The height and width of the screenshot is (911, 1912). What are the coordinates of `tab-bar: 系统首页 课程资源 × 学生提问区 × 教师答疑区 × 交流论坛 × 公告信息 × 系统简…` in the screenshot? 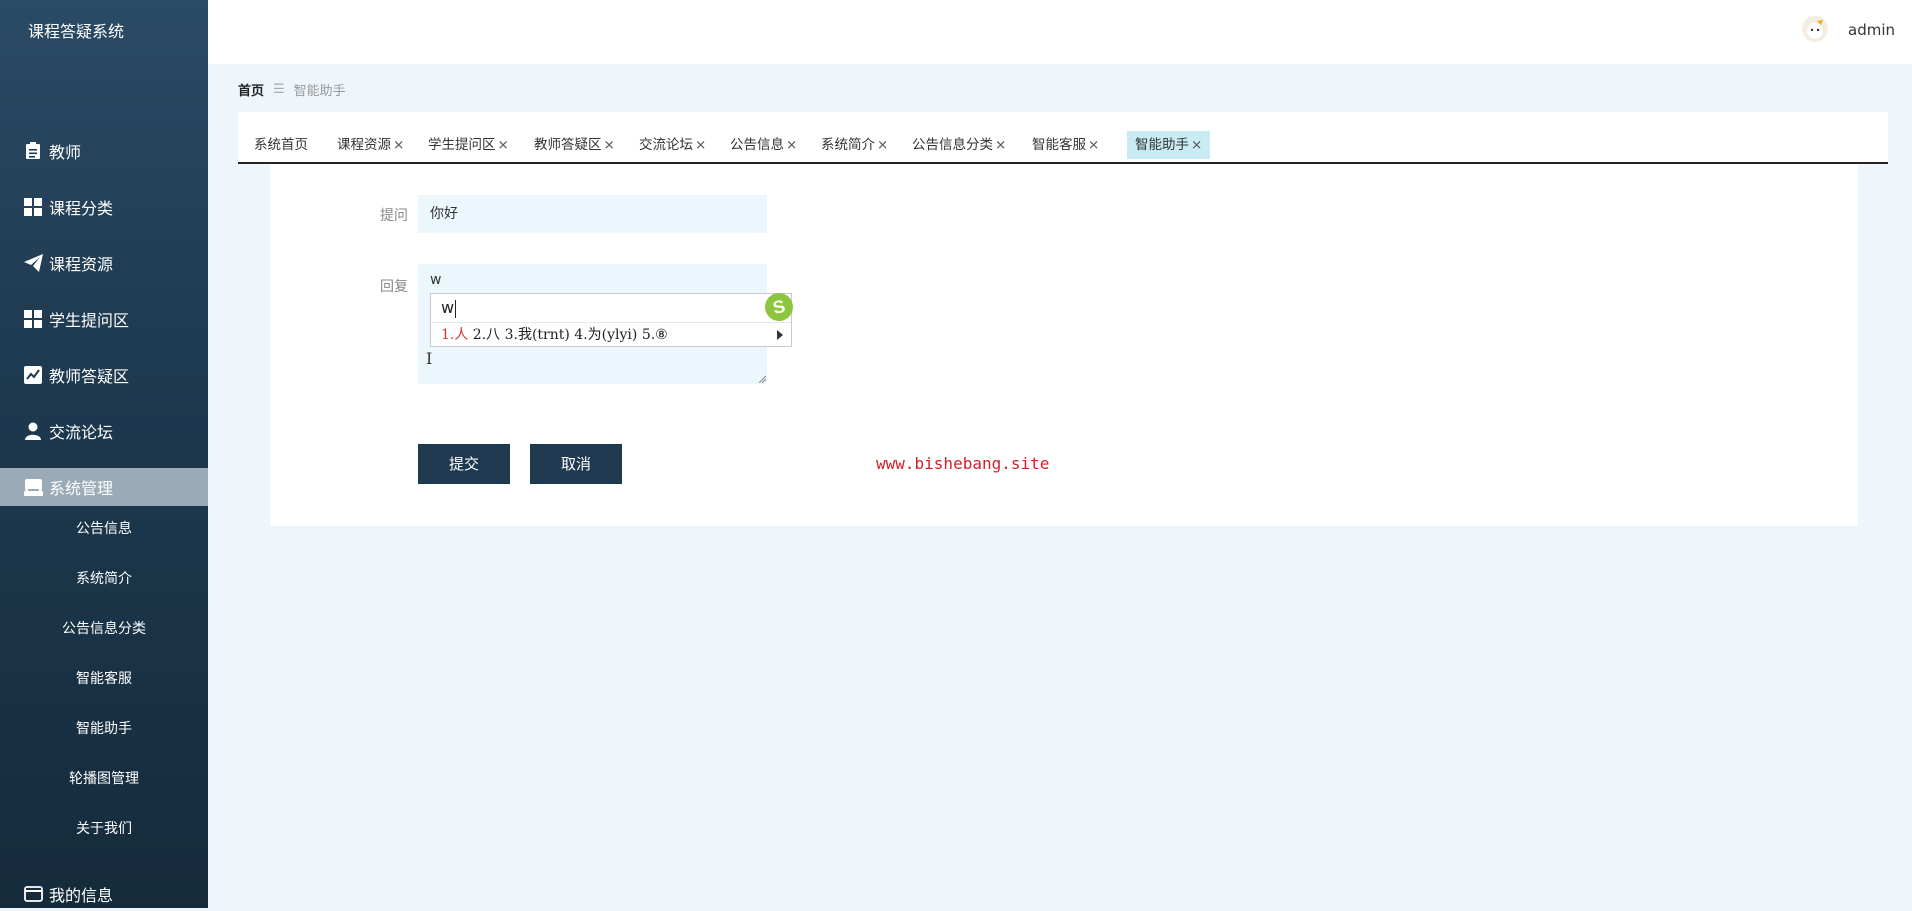 It's located at (1063, 138).